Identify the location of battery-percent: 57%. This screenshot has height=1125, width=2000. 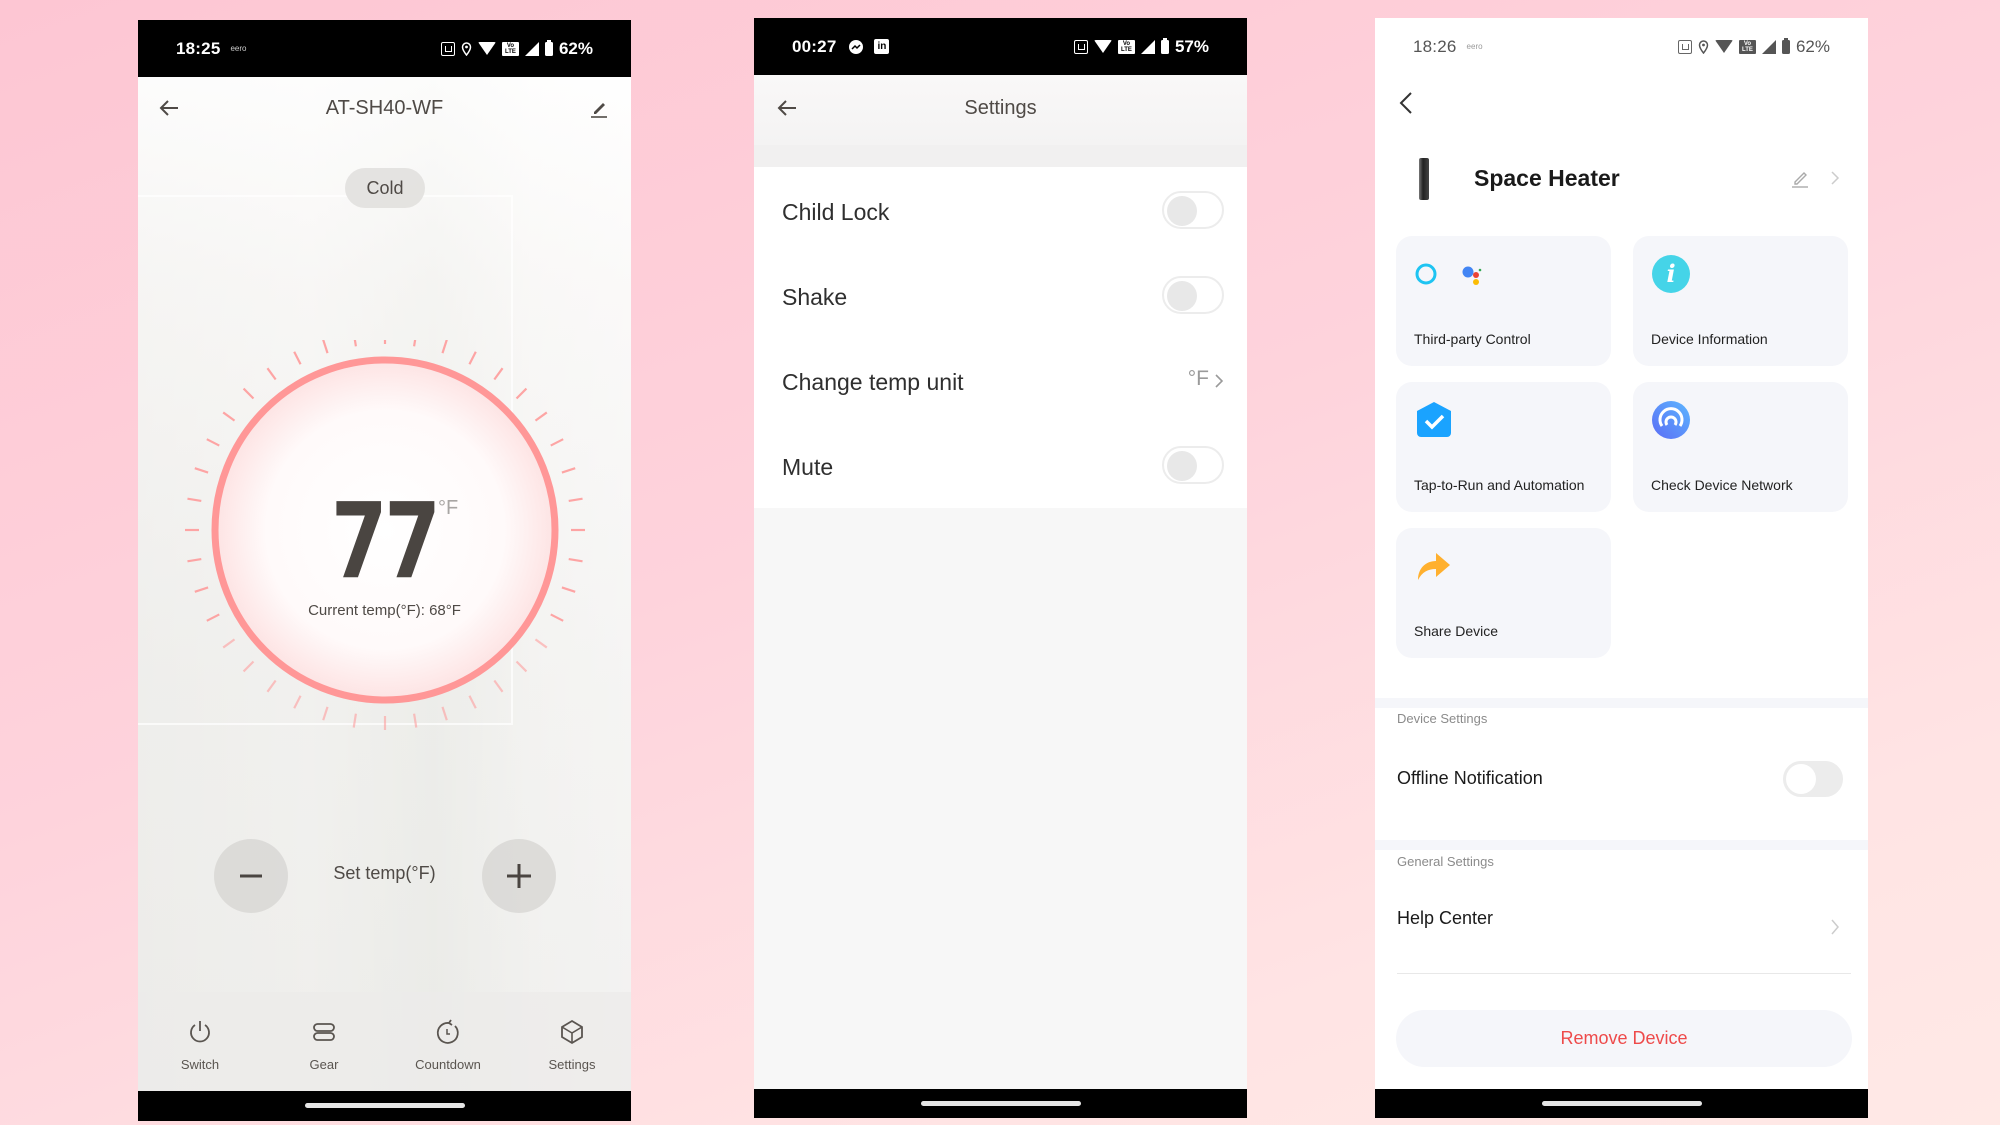
(1191, 46).